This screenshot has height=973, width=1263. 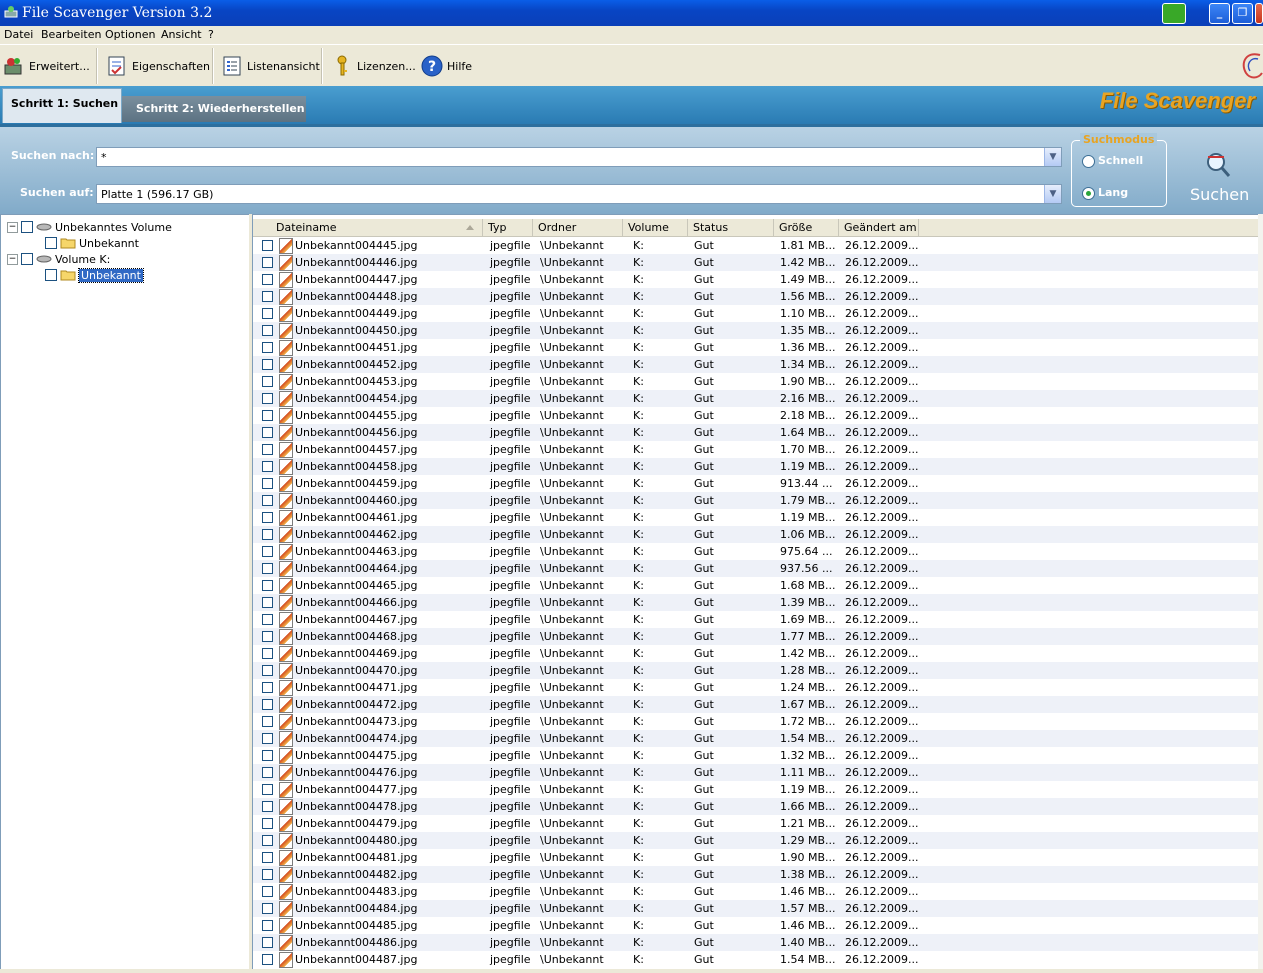 What do you see at coordinates (1052, 157) in the screenshot?
I see `search-for-dropdown-button: ▼` at bounding box center [1052, 157].